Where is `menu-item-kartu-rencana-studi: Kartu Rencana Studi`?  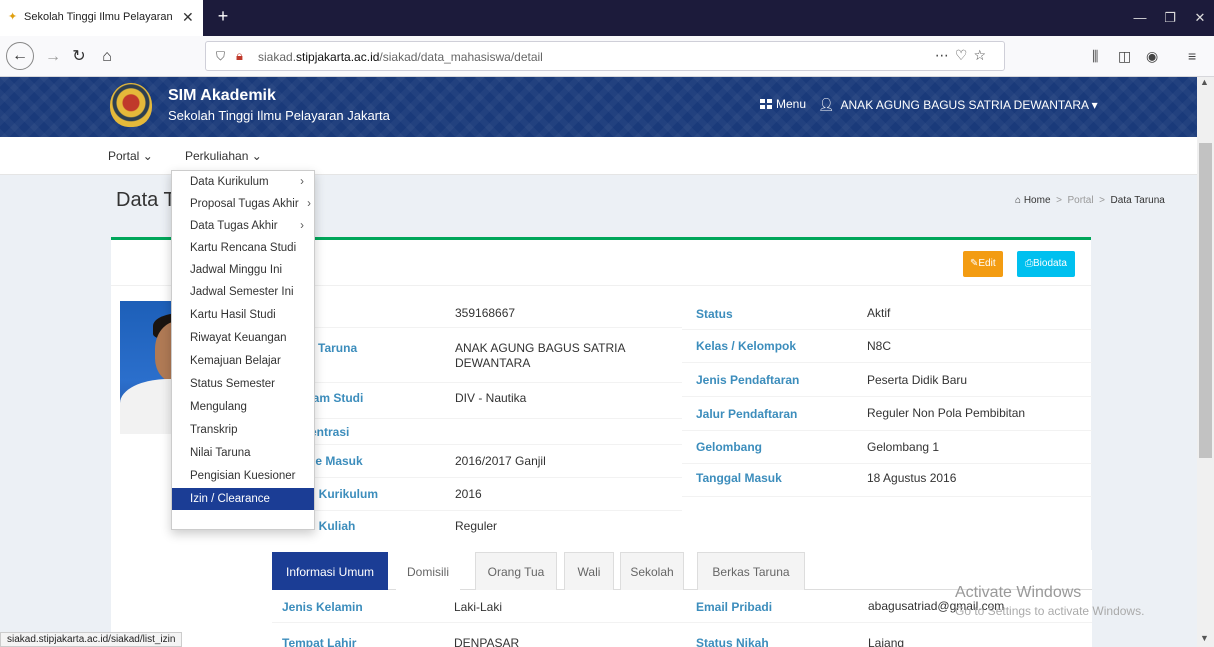
menu-item-kartu-rencana-studi: Kartu Rencana Studi is located at coordinates (243, 248).